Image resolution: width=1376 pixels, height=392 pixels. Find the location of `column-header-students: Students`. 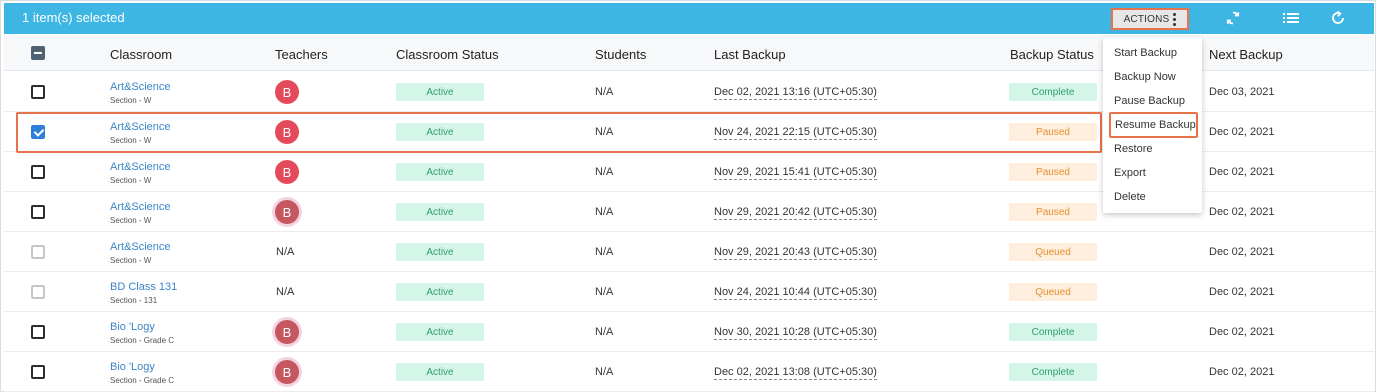

column-header-students: Students is located at coordinates (620, 54).